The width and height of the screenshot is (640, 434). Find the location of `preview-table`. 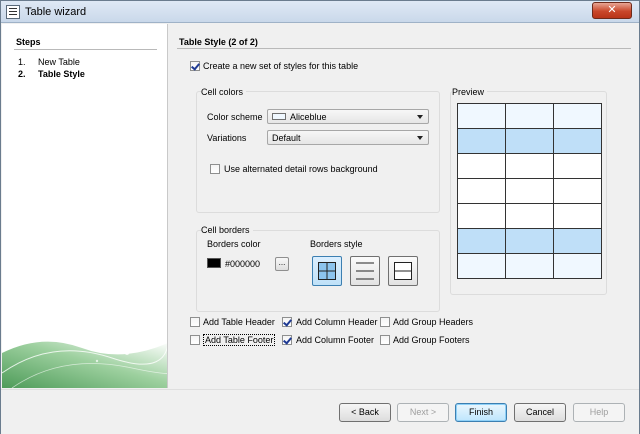

preview-table is located at coordinates (529, 191).